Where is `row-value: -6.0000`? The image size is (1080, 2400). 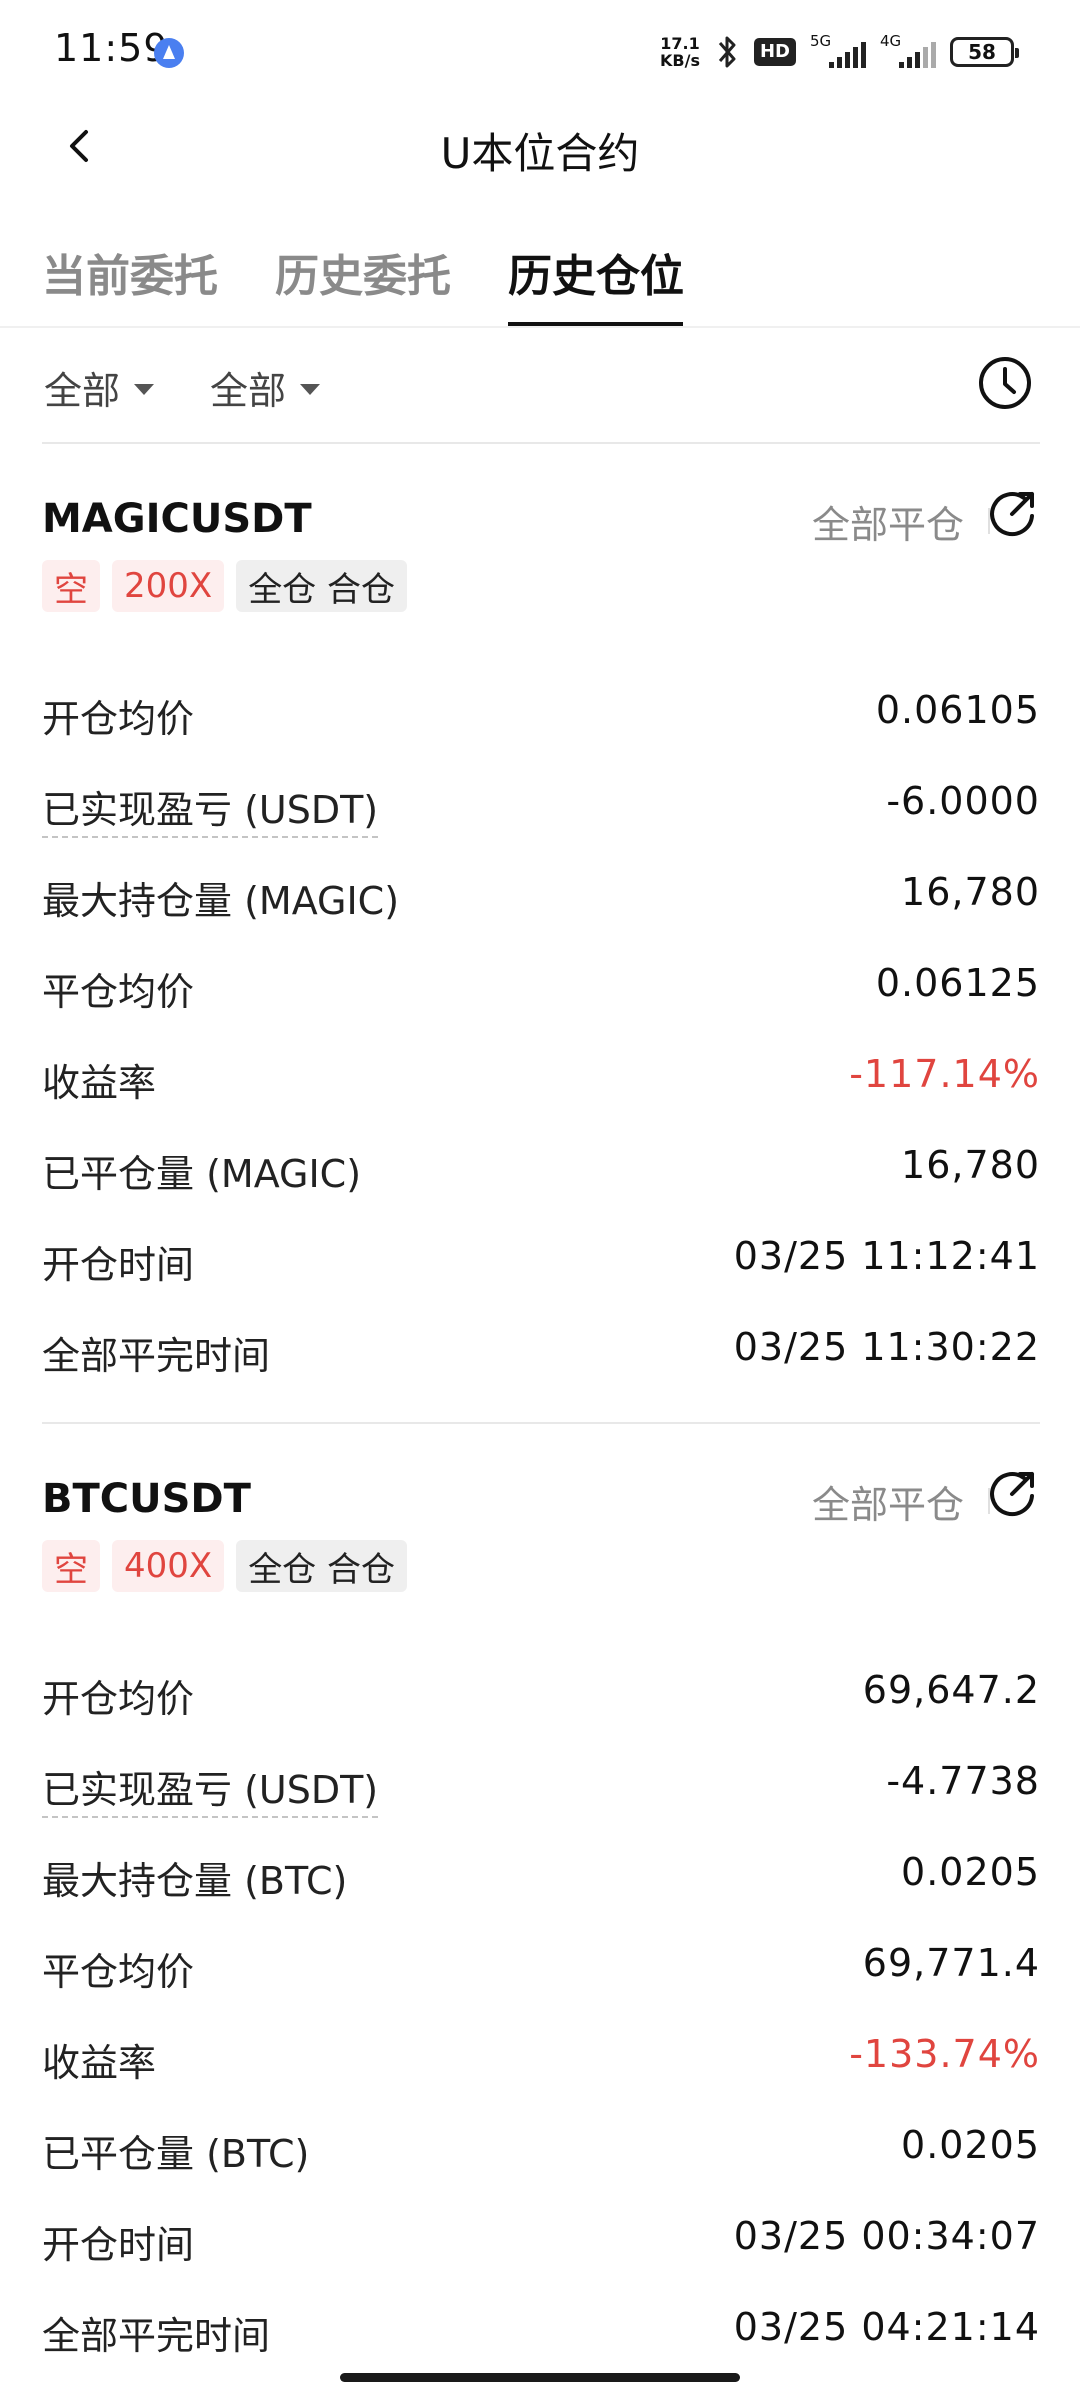
row-value: -6.0000 is located at coordinates (963, 801).